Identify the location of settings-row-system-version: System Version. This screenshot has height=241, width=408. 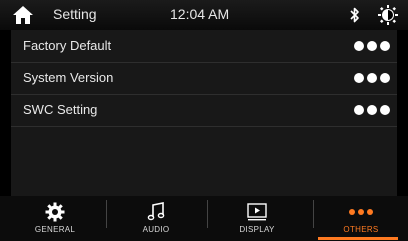
(204, 78).